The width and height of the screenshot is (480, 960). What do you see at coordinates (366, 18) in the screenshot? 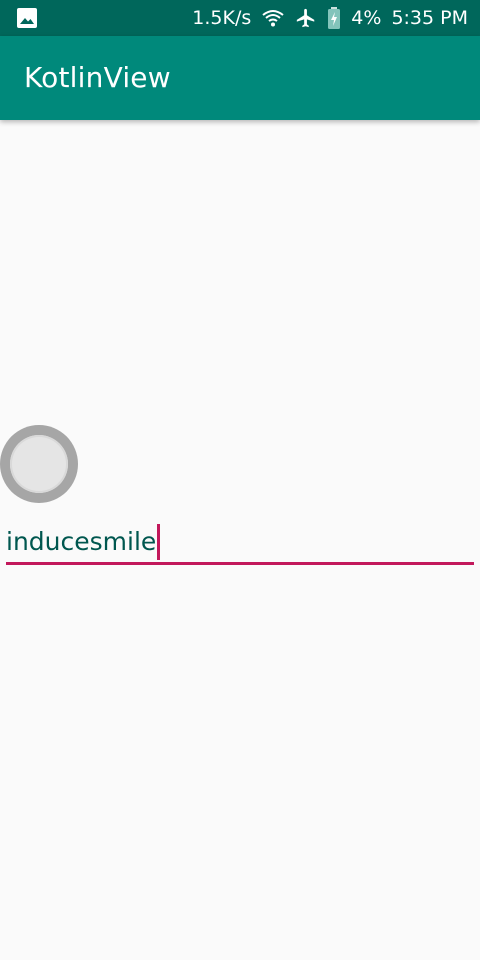
I see `battery-level: 4%` at bounding box center [366, 18].